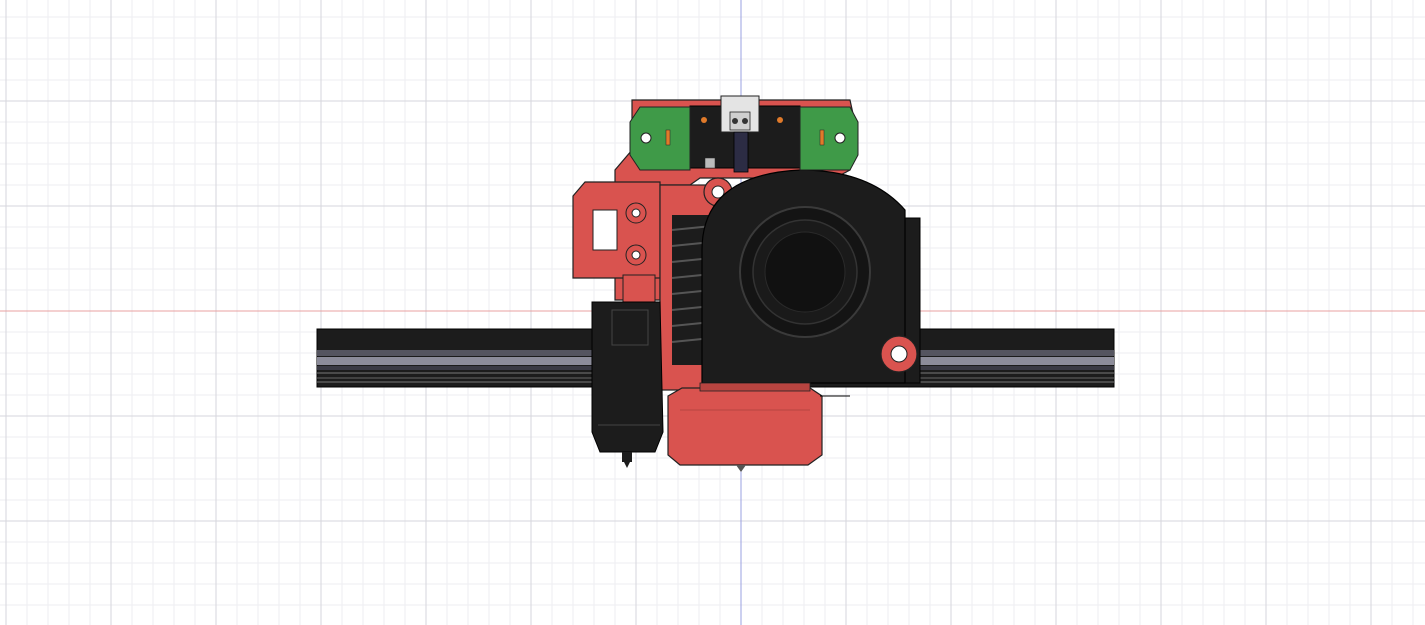 Image resolution: width=1425 pixels, height=625 pixels. I want to click on hotend-icon, so click(627, 371).